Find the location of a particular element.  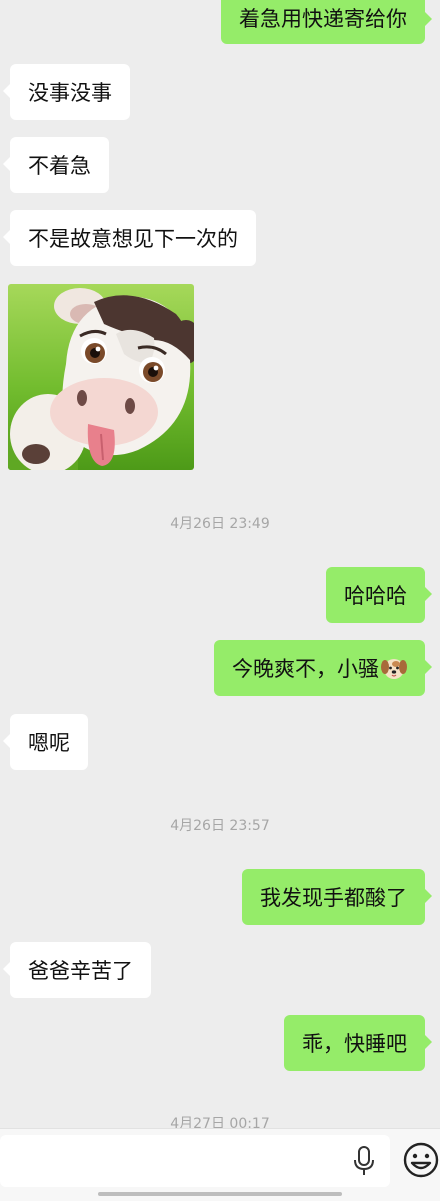

message-text: 着急用快递寄给你 is located at coordinates (323, 19).